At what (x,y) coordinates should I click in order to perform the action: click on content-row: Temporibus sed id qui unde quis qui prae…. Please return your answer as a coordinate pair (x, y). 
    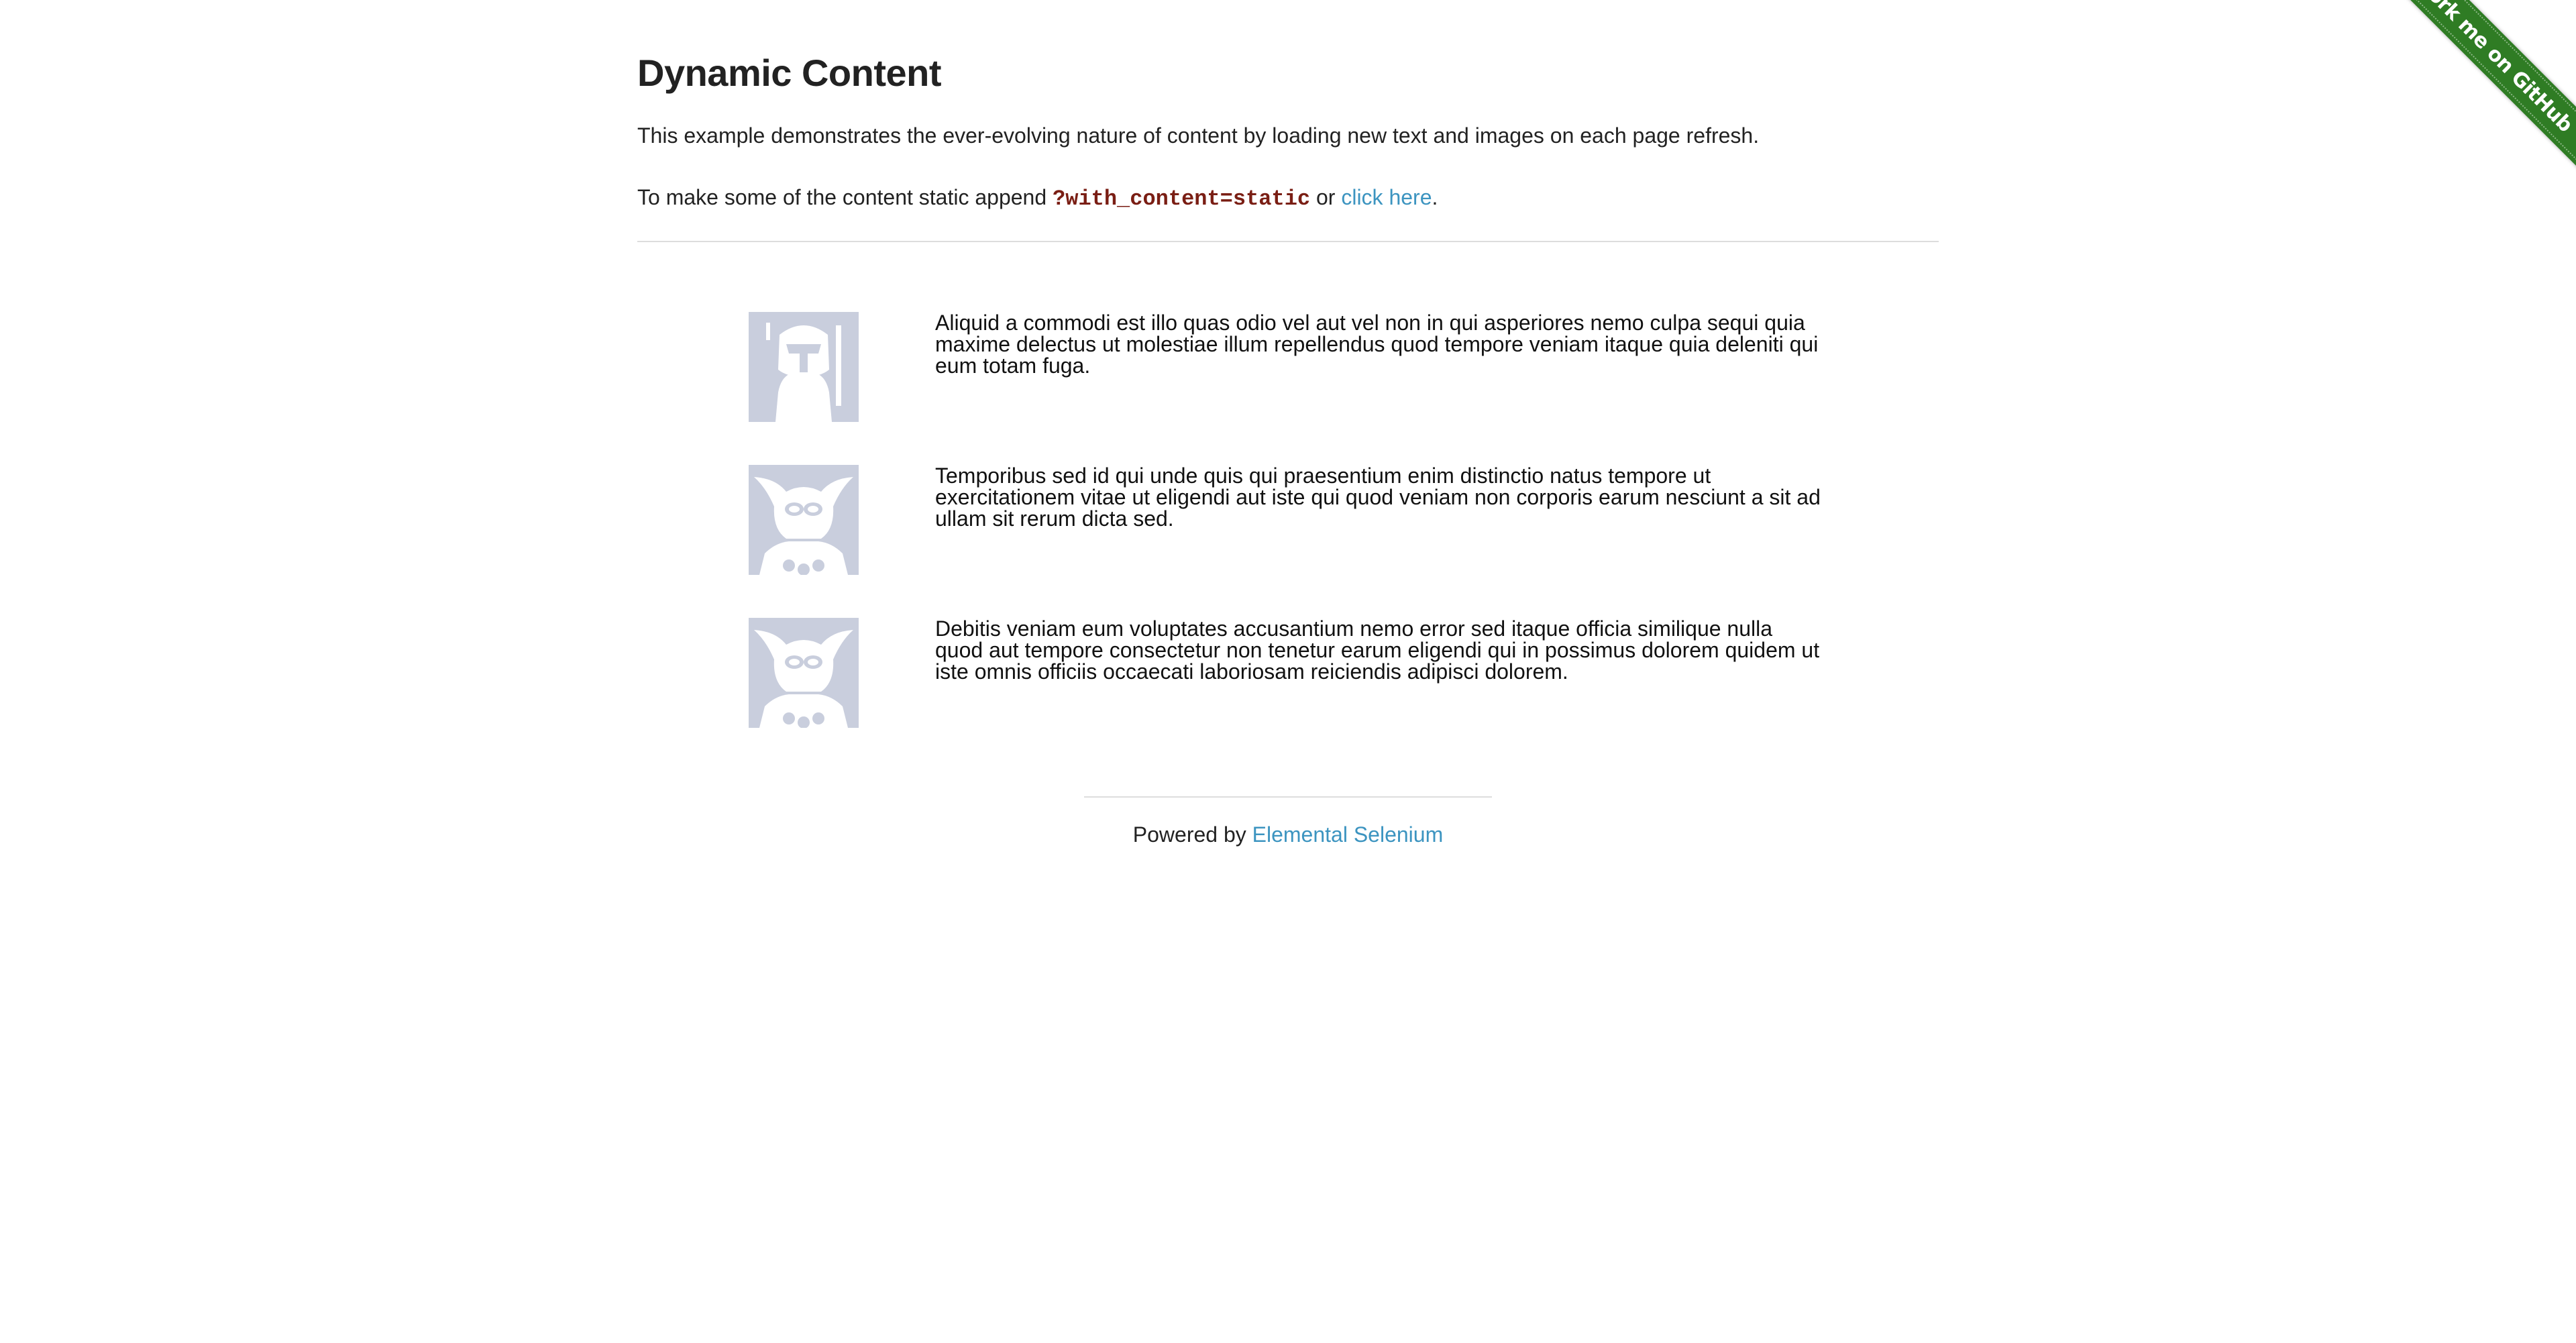
    Looking at the image, I should click on (1285, 520).